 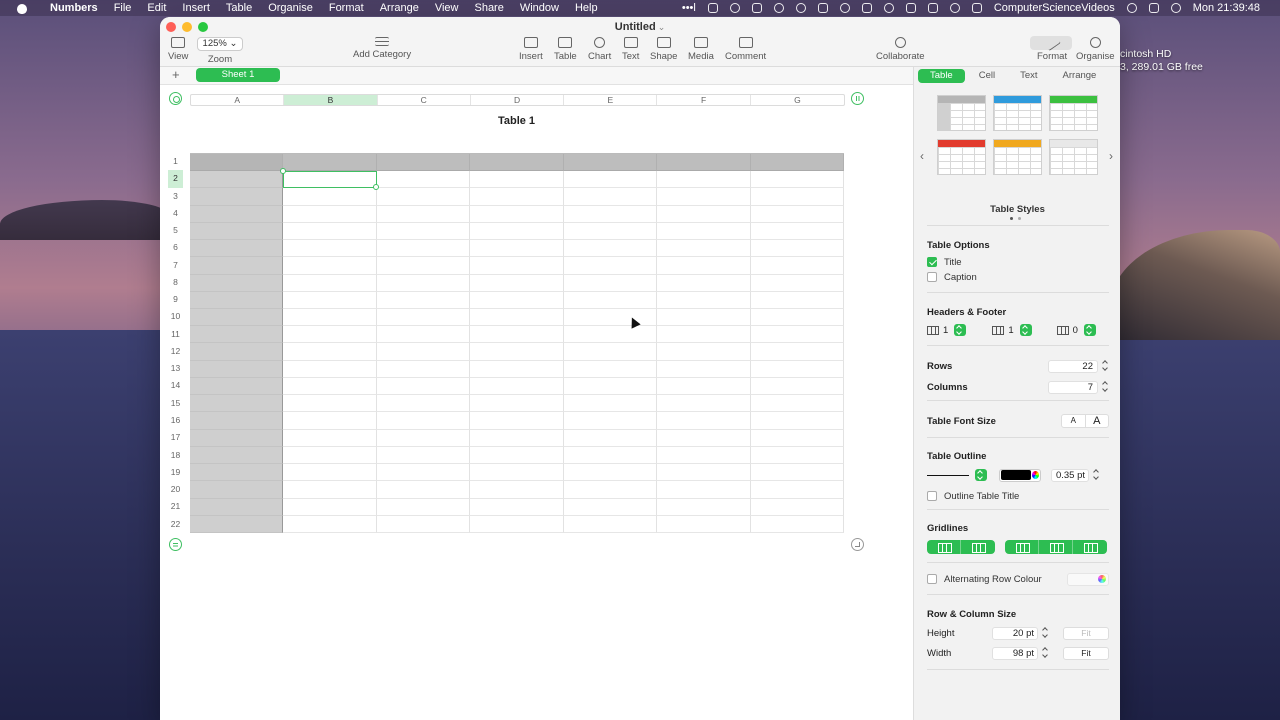 I want to click on width-input: 98 pt, so click(x=1015, y=653).